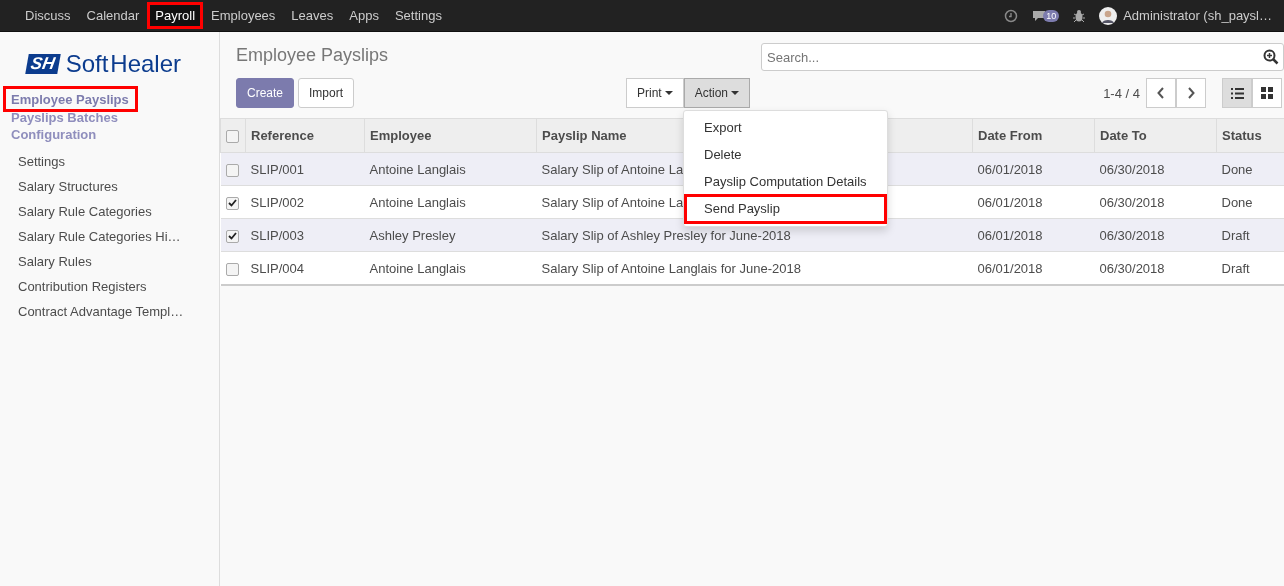  Describe the element at coordinates (43, 64) in the screenshot. I see `logo-mark: SH` at that location.